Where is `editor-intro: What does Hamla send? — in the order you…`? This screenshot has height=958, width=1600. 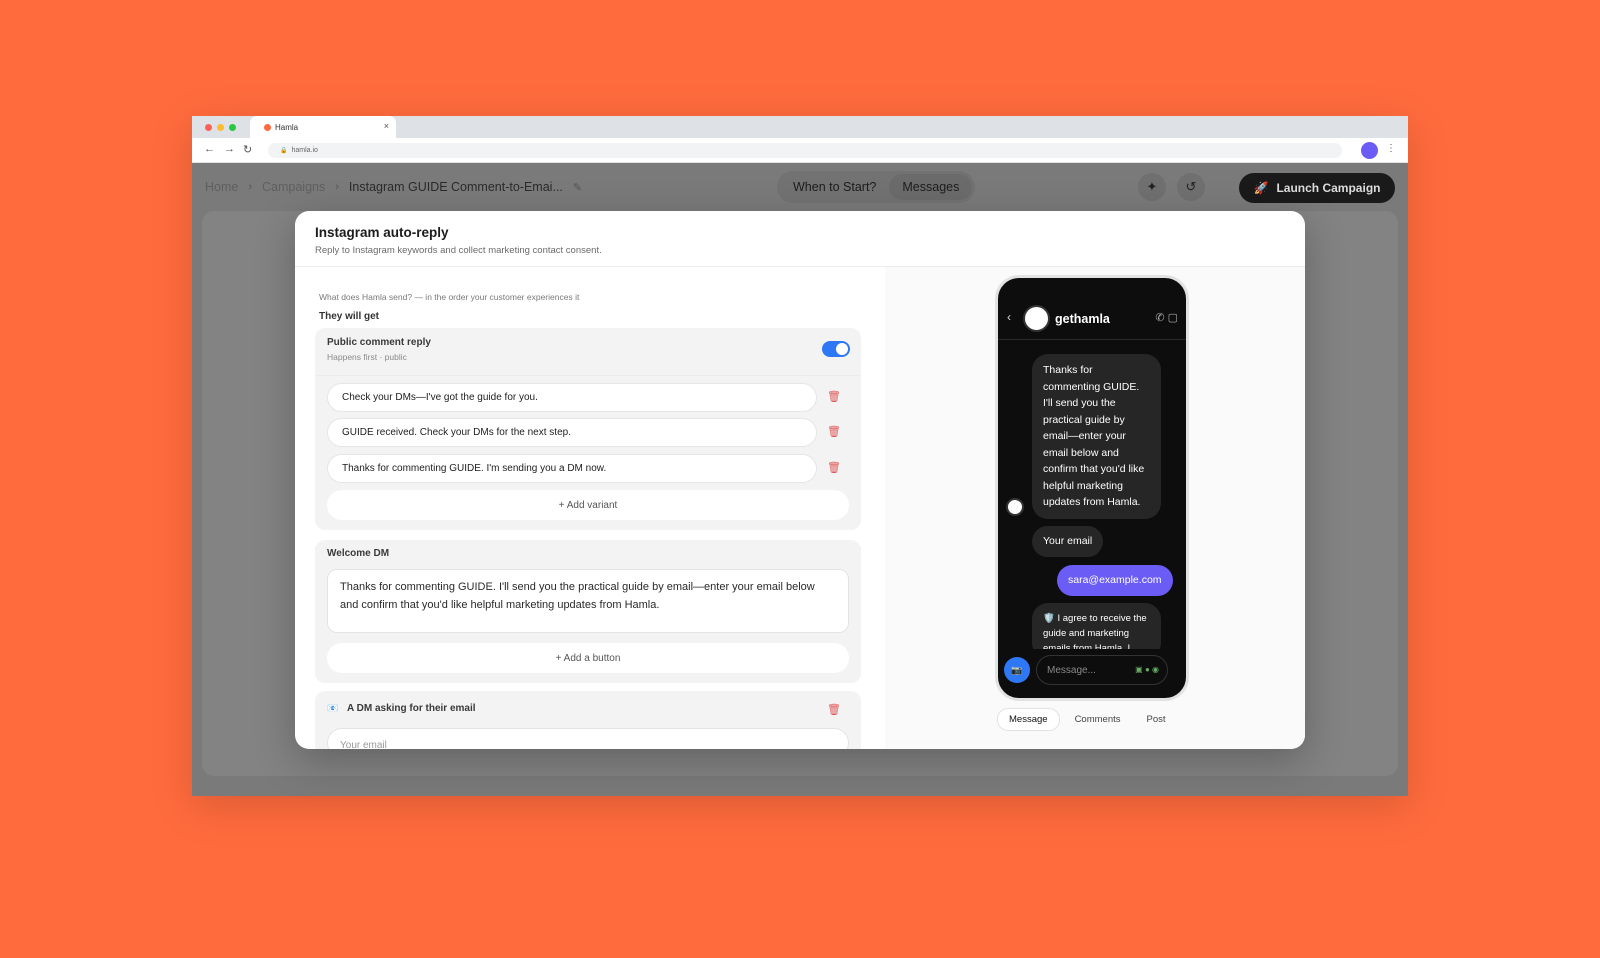
editor-intro: What does Hamla send? — in the order you… is located at coordinates (449, 297).